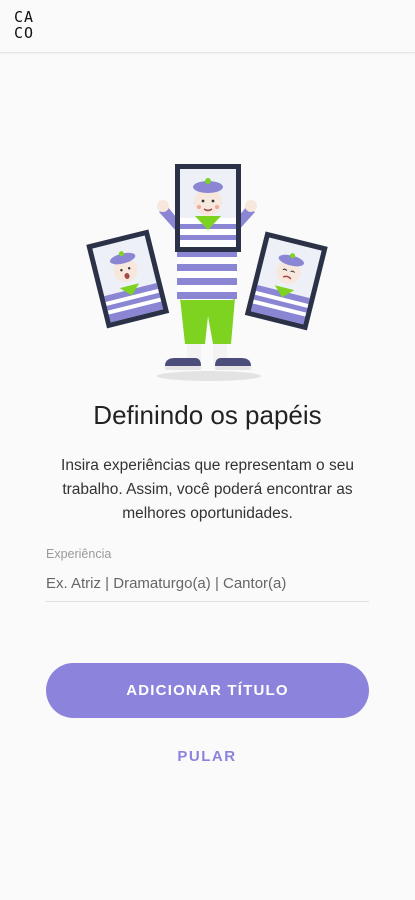 The image size is (415, 900). Describe the element at coordinates (207, 272) in the screenshot. I see `mime-with-picture-frames-illustration` at that location.